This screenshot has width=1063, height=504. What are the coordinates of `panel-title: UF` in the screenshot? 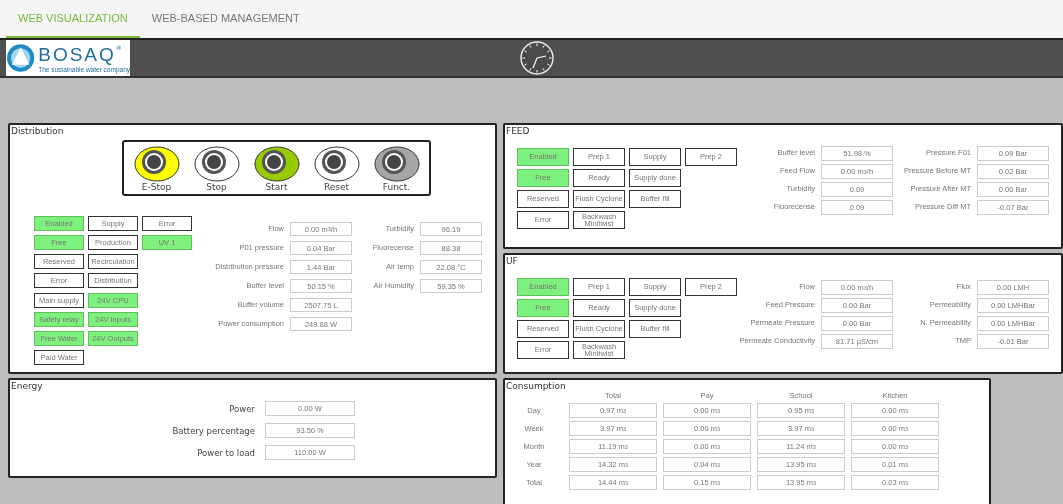 It's located at (512, 260).